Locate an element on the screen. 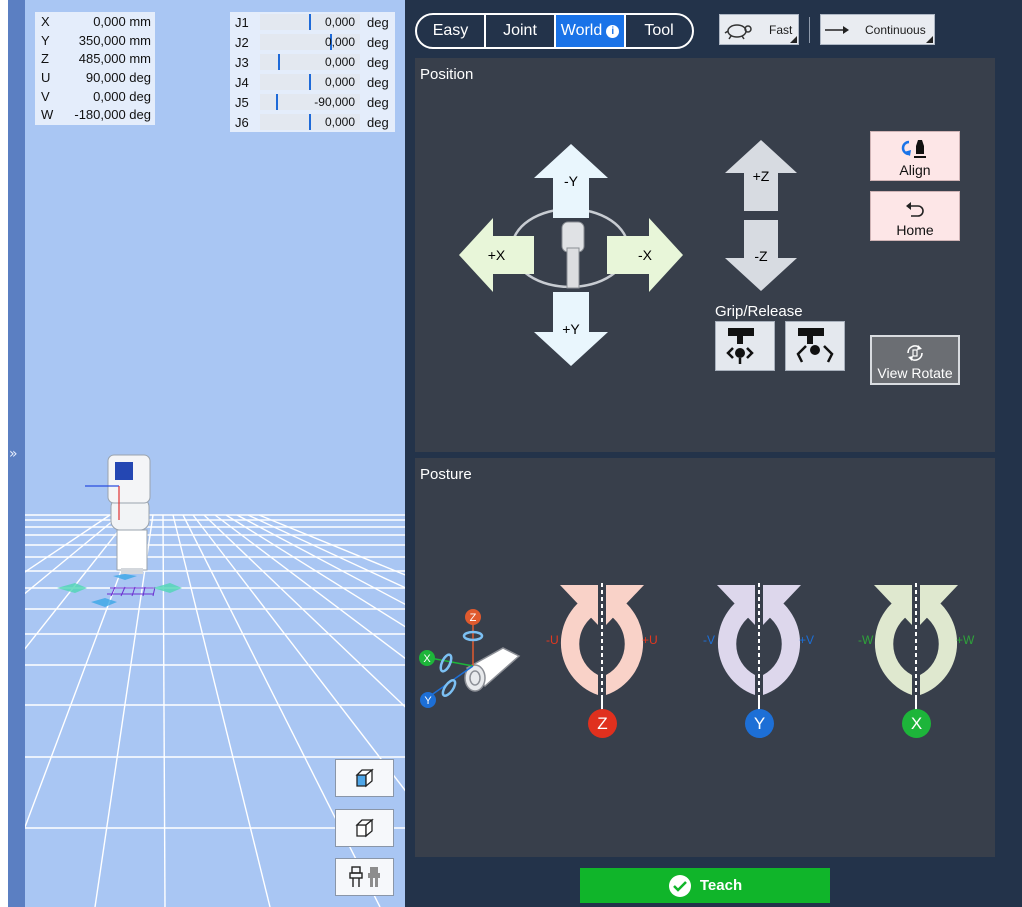 This screenshot has width=1022, height=907. viewport-edge is located at coordinates (4, 453).